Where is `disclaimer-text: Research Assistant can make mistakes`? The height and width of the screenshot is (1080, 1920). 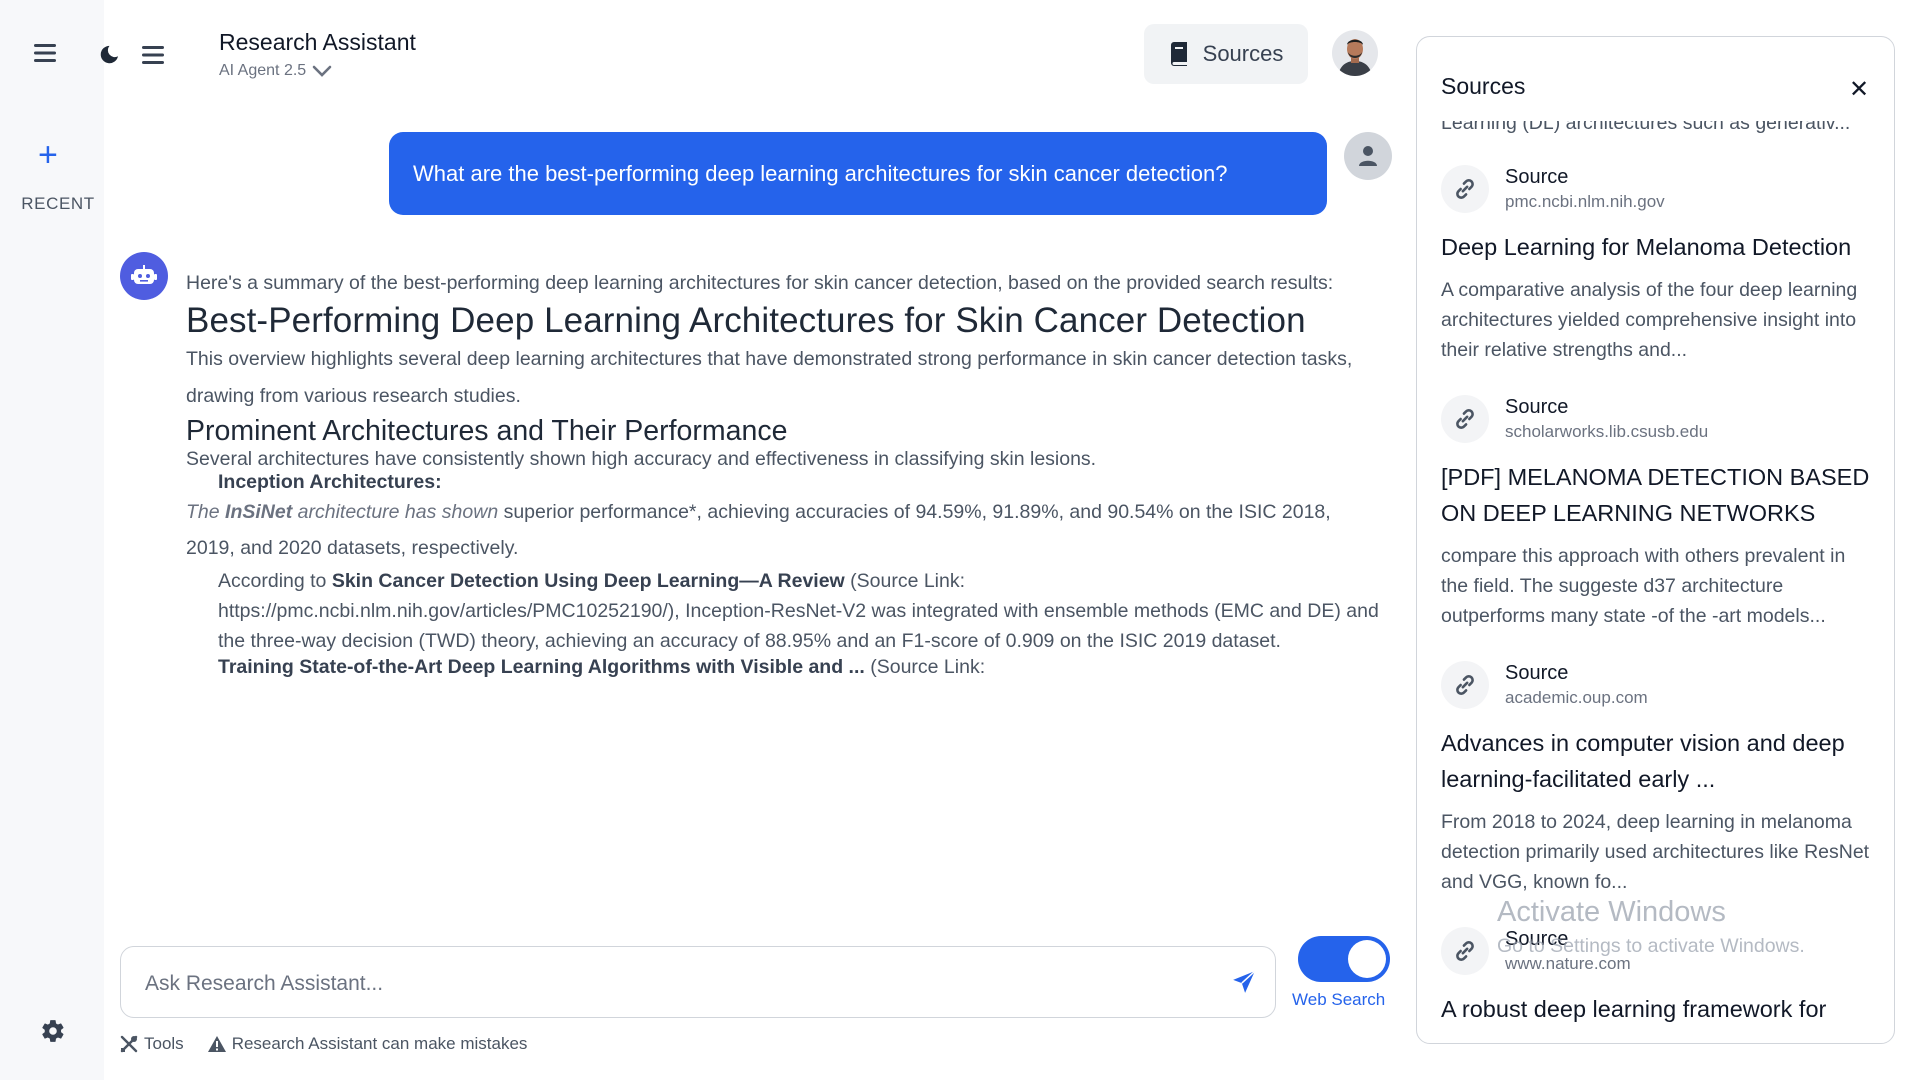 disclaimer-text: Research Assistant can make mistakes is located at coordinates (379, 1043).